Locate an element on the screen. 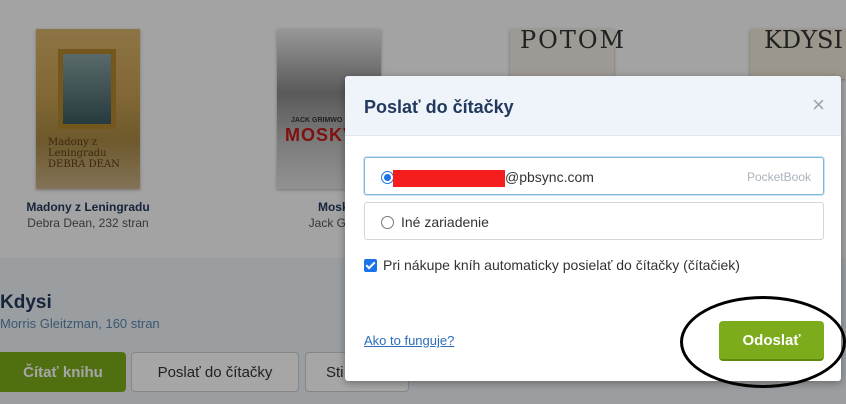  radio-button is located at coordinates (387, 222).